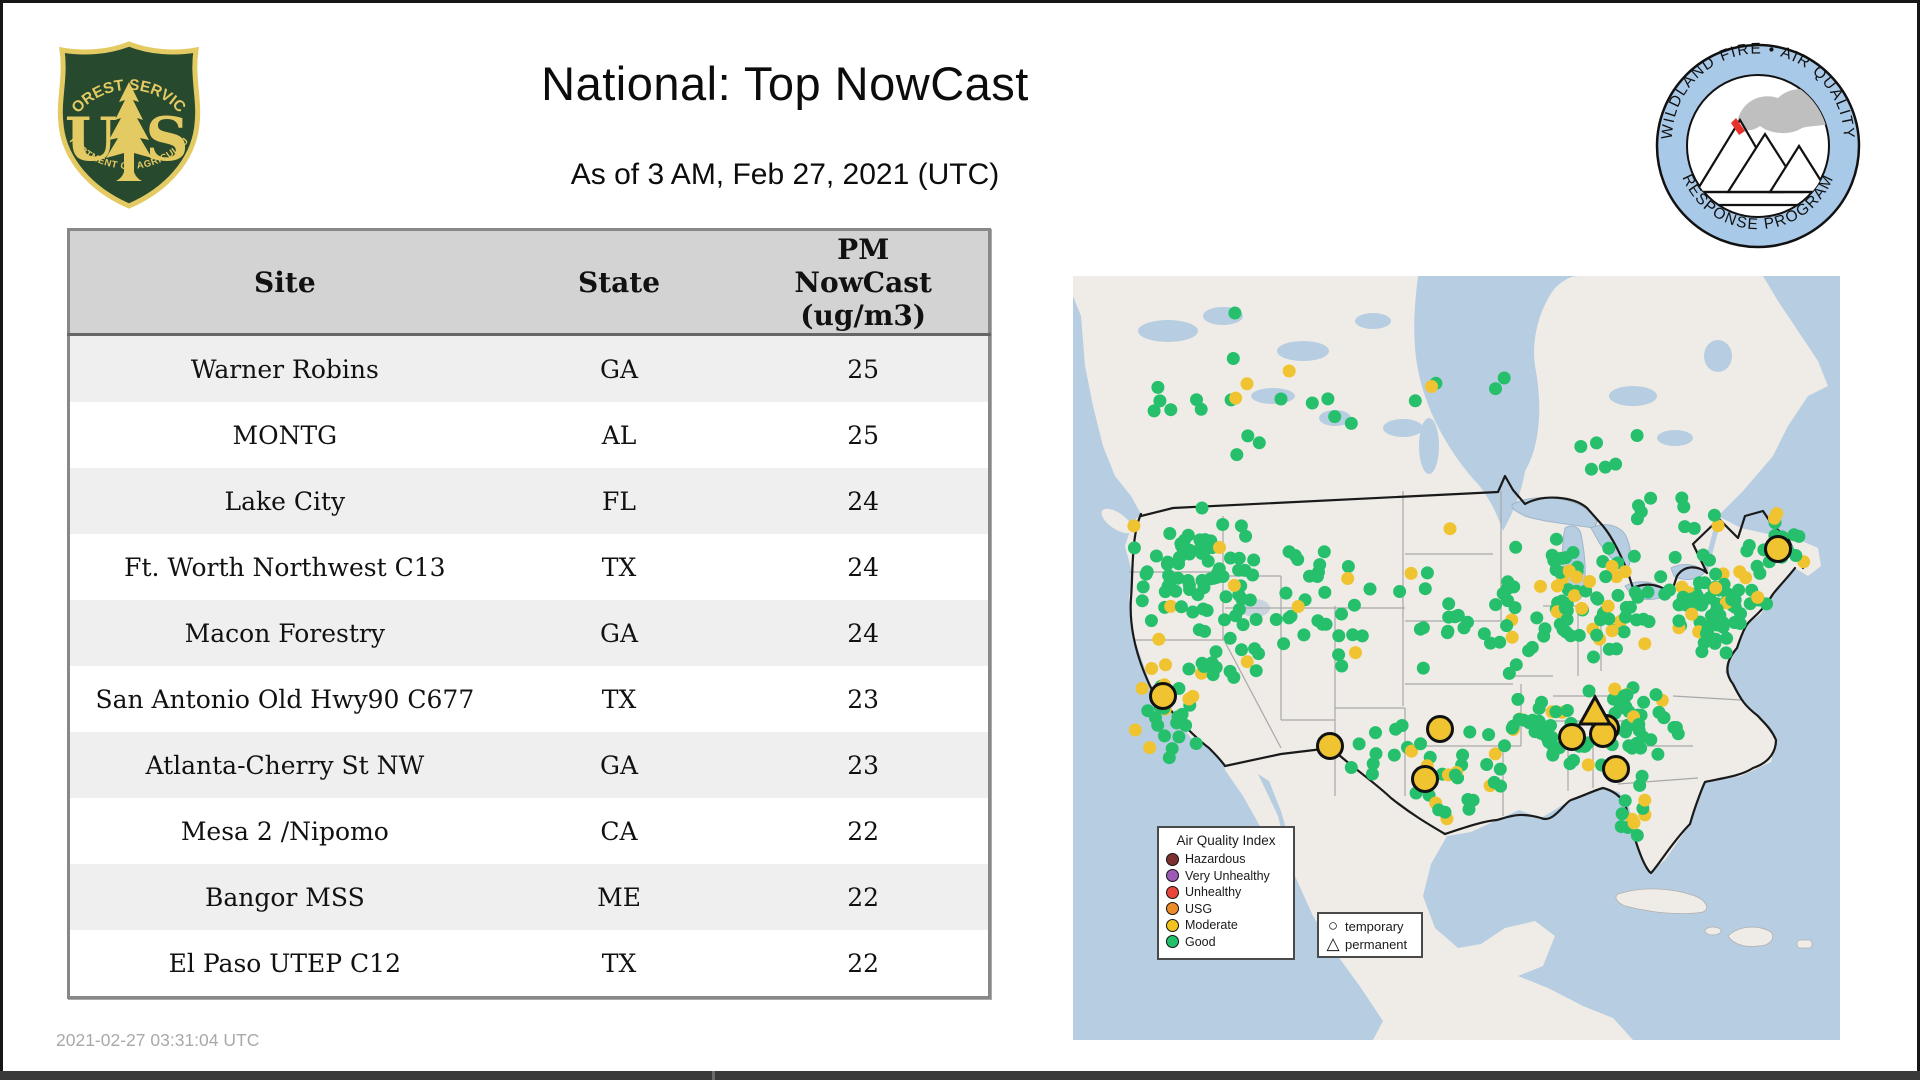  What do you see at coordinates (864, 282) in the screenshot?
I see `column-header: PM NowCast (ug/m3)` at bounding box center [864, 282].